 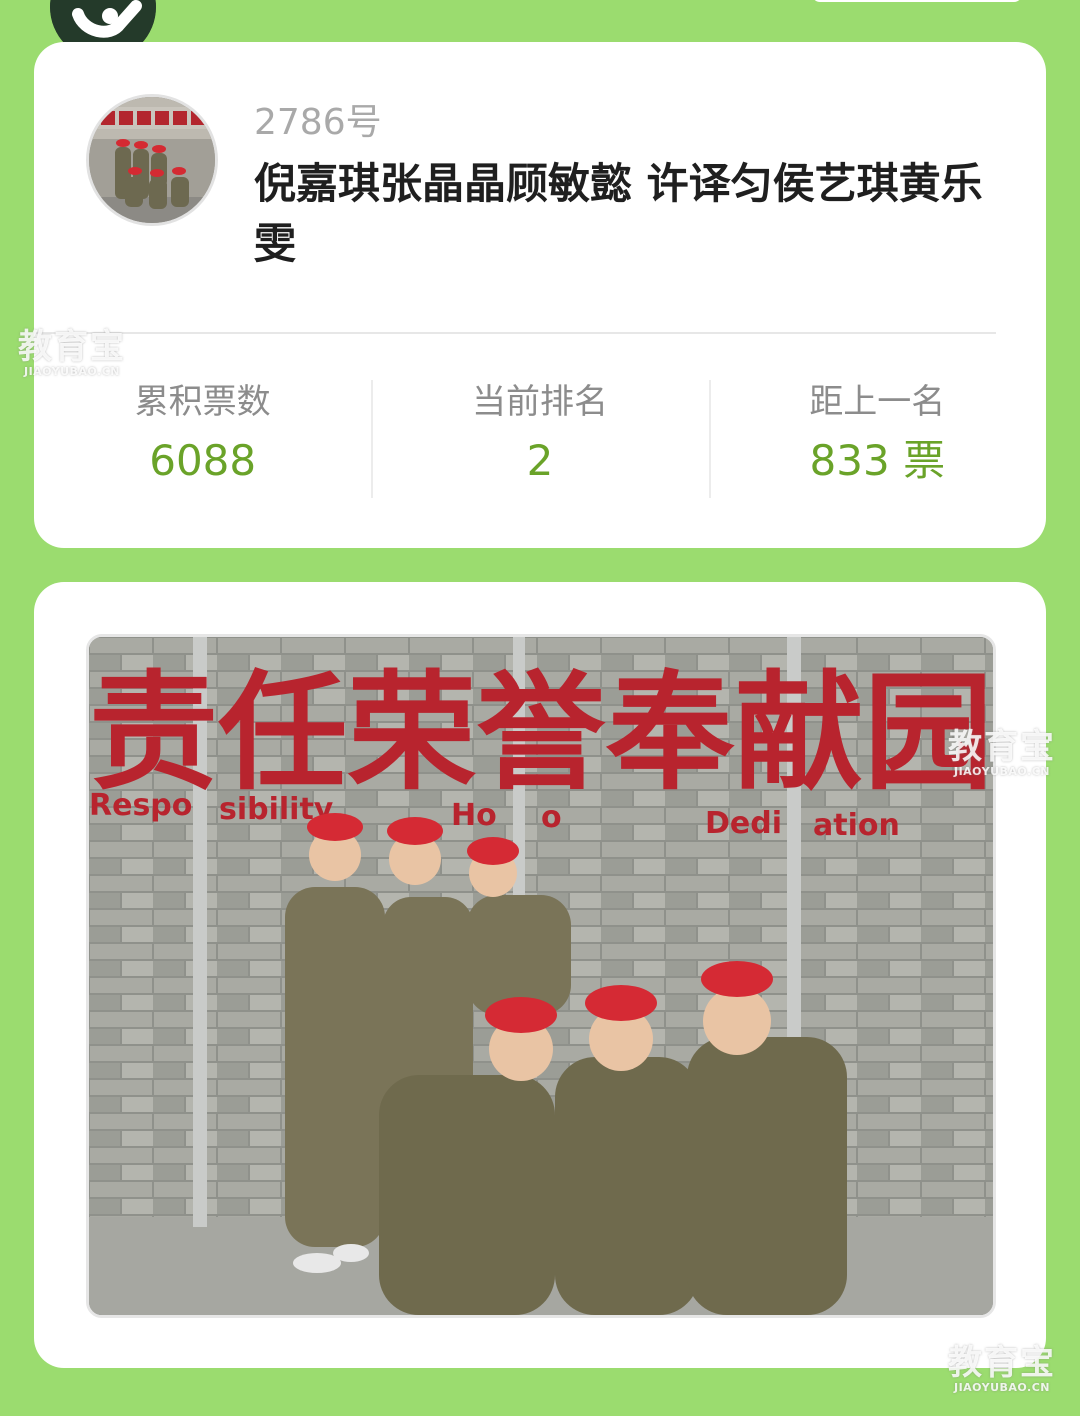 I want to click on top-tab-indicator, so click(x=917, y=1).